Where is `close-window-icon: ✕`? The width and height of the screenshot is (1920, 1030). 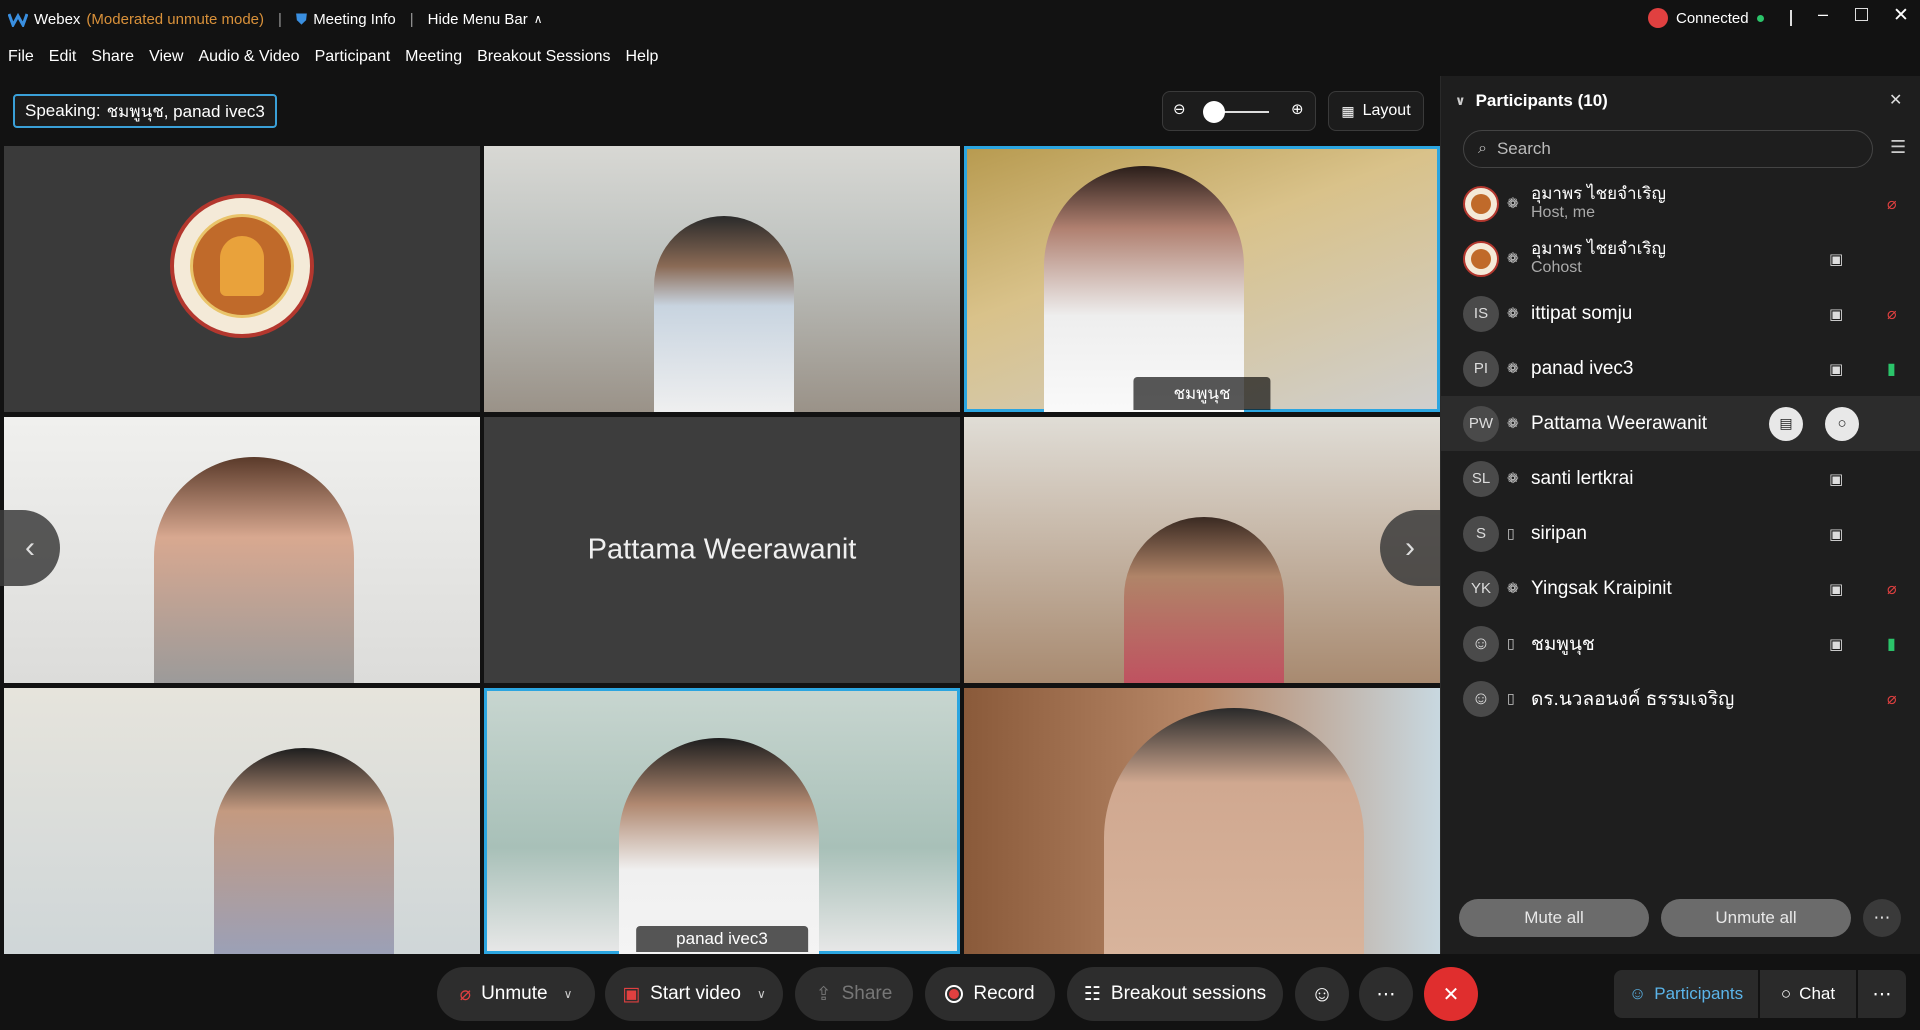 close-window-icon: ✕ is located at coordinates (1901, 15).